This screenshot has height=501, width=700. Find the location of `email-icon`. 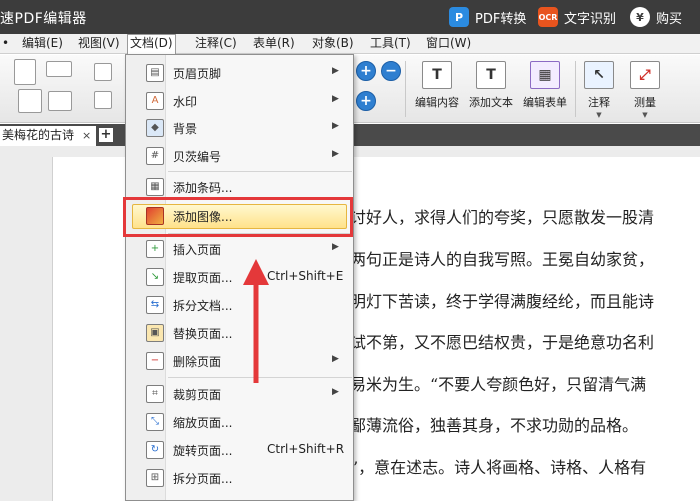

email-icon is located at coordinates (60, 101).